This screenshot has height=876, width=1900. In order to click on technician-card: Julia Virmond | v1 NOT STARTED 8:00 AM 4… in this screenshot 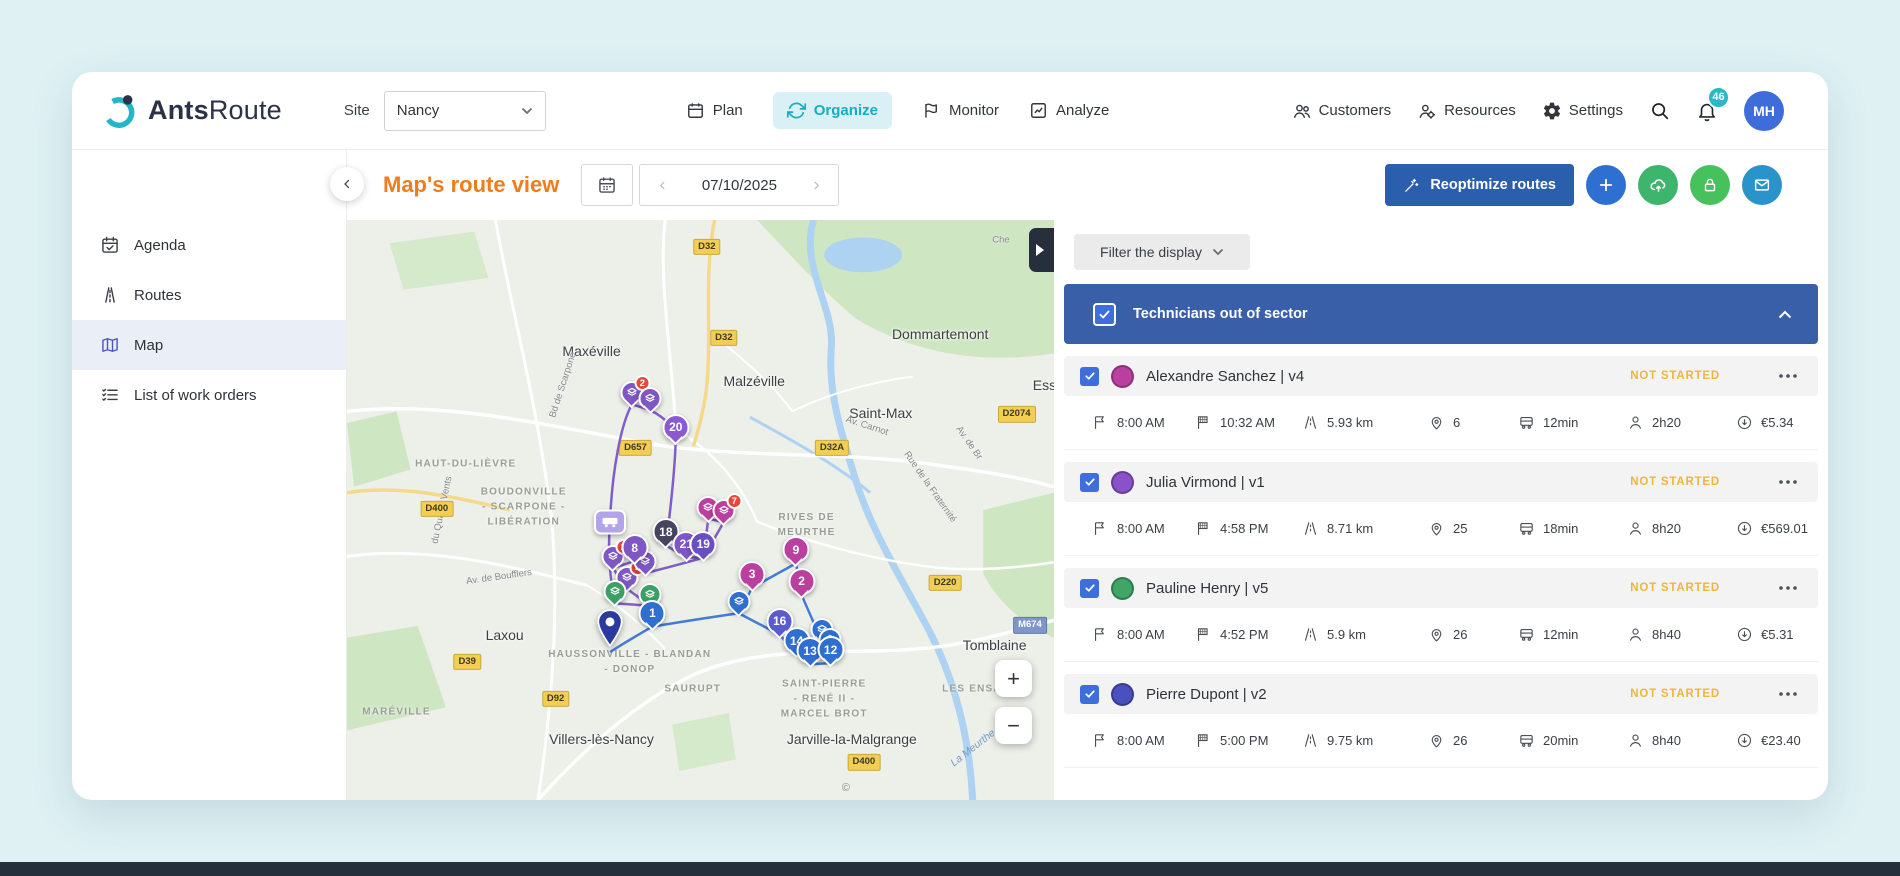, I will do `click(1441, 509)`.